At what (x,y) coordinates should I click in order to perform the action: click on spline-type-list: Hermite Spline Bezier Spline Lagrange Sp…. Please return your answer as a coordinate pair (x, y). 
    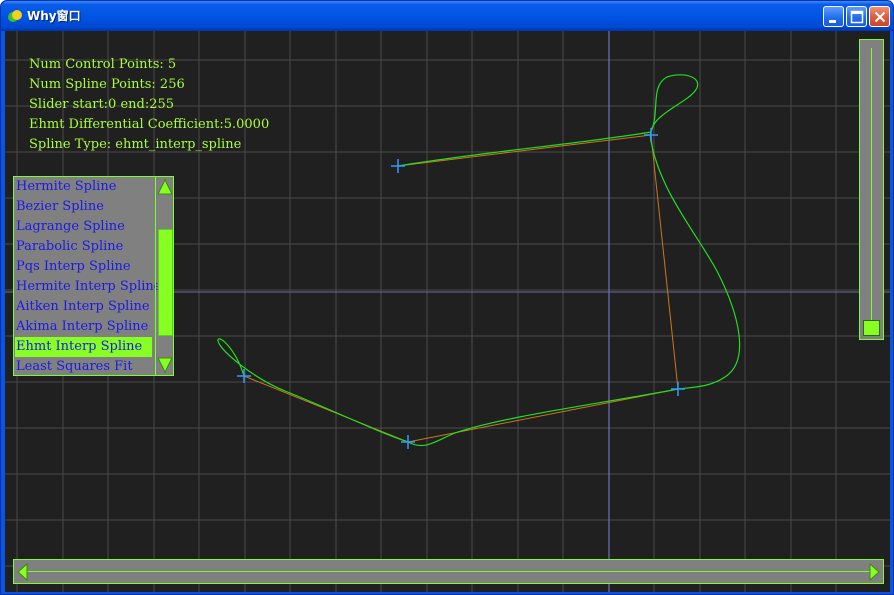
    Looking at the image, I should click on (93, 276).